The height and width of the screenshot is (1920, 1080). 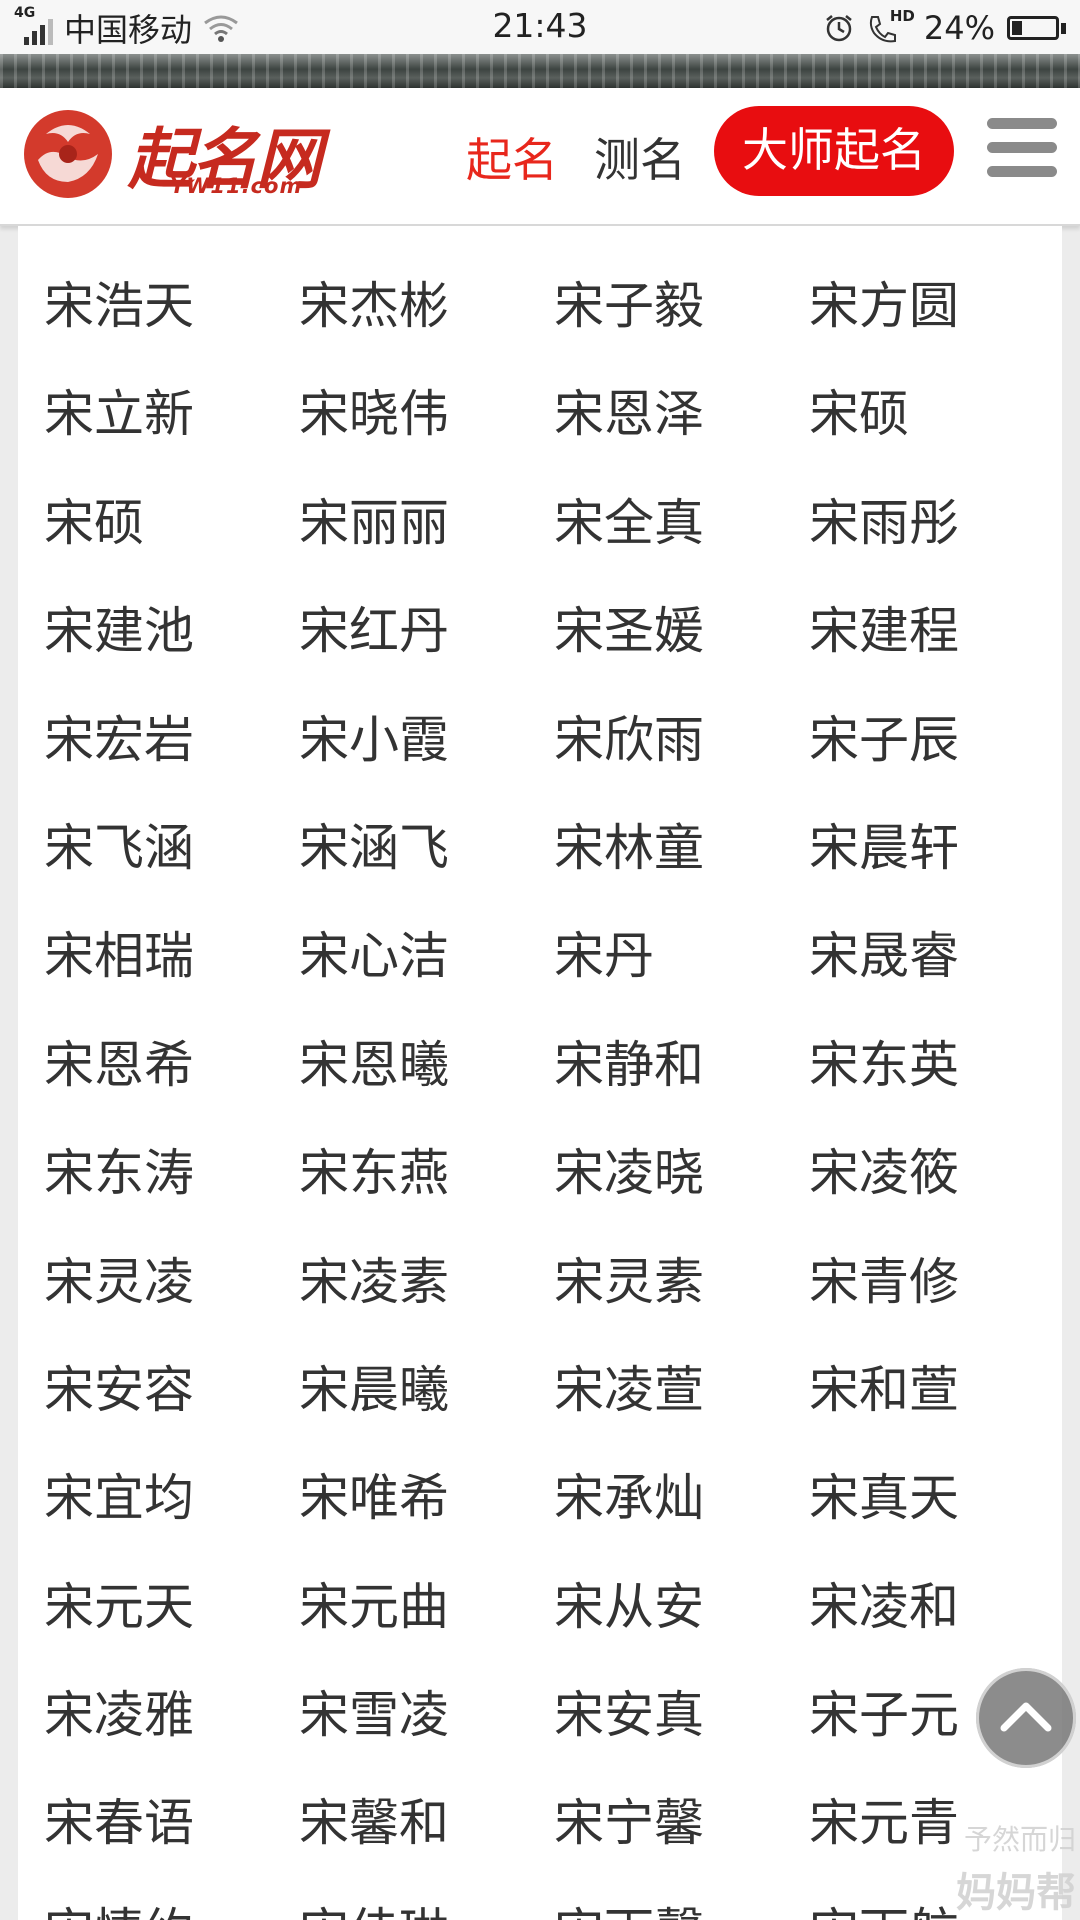 What do you see at coordinates (681, 547) in the screenshot?
I see `name-item: 宋全真` at bounding box center [681, 547].